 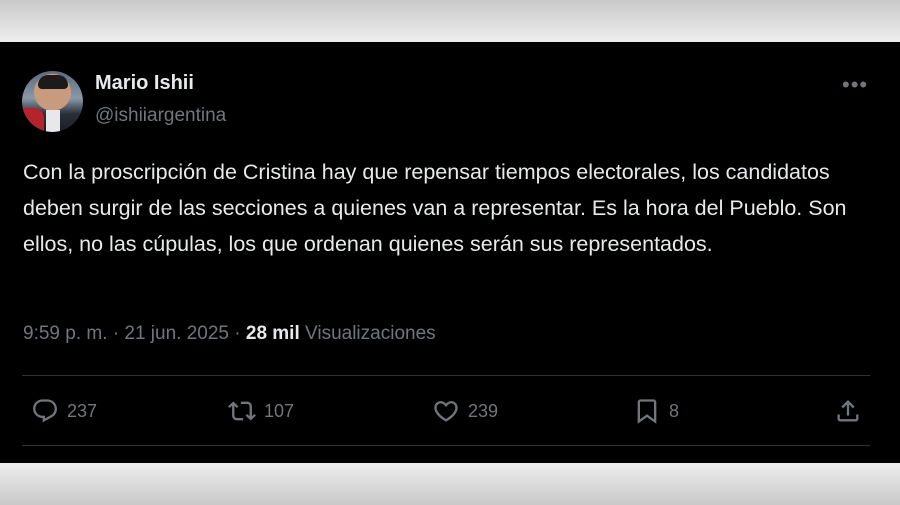 I want to click on avatar, so click(x=52, y=101).